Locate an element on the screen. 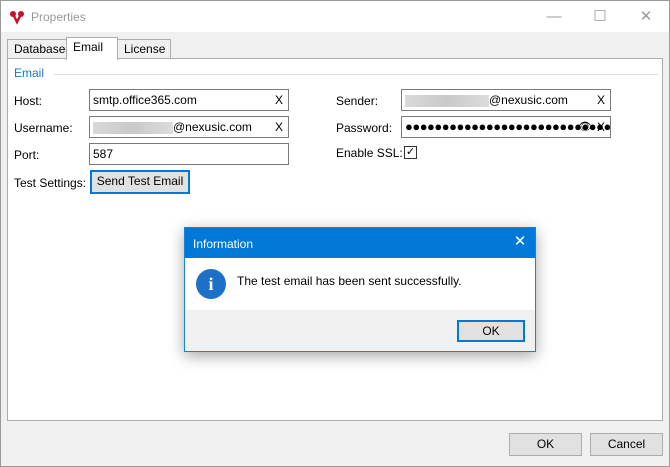 Image resolution: width=670 pixels, height=467 pixels. dialog-close-icon: ✕ is located at coordinates (520, 242).